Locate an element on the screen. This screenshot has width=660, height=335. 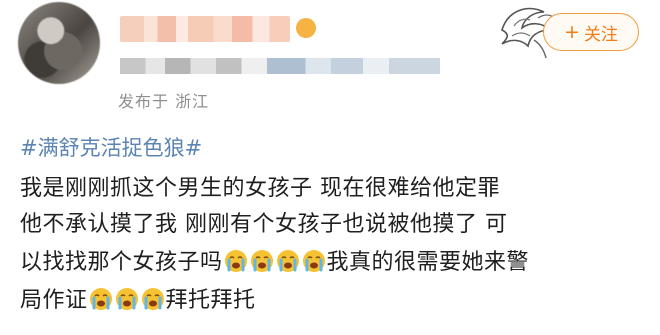
post-location: 发布于 浙江 is located at coordinates (164, 101).